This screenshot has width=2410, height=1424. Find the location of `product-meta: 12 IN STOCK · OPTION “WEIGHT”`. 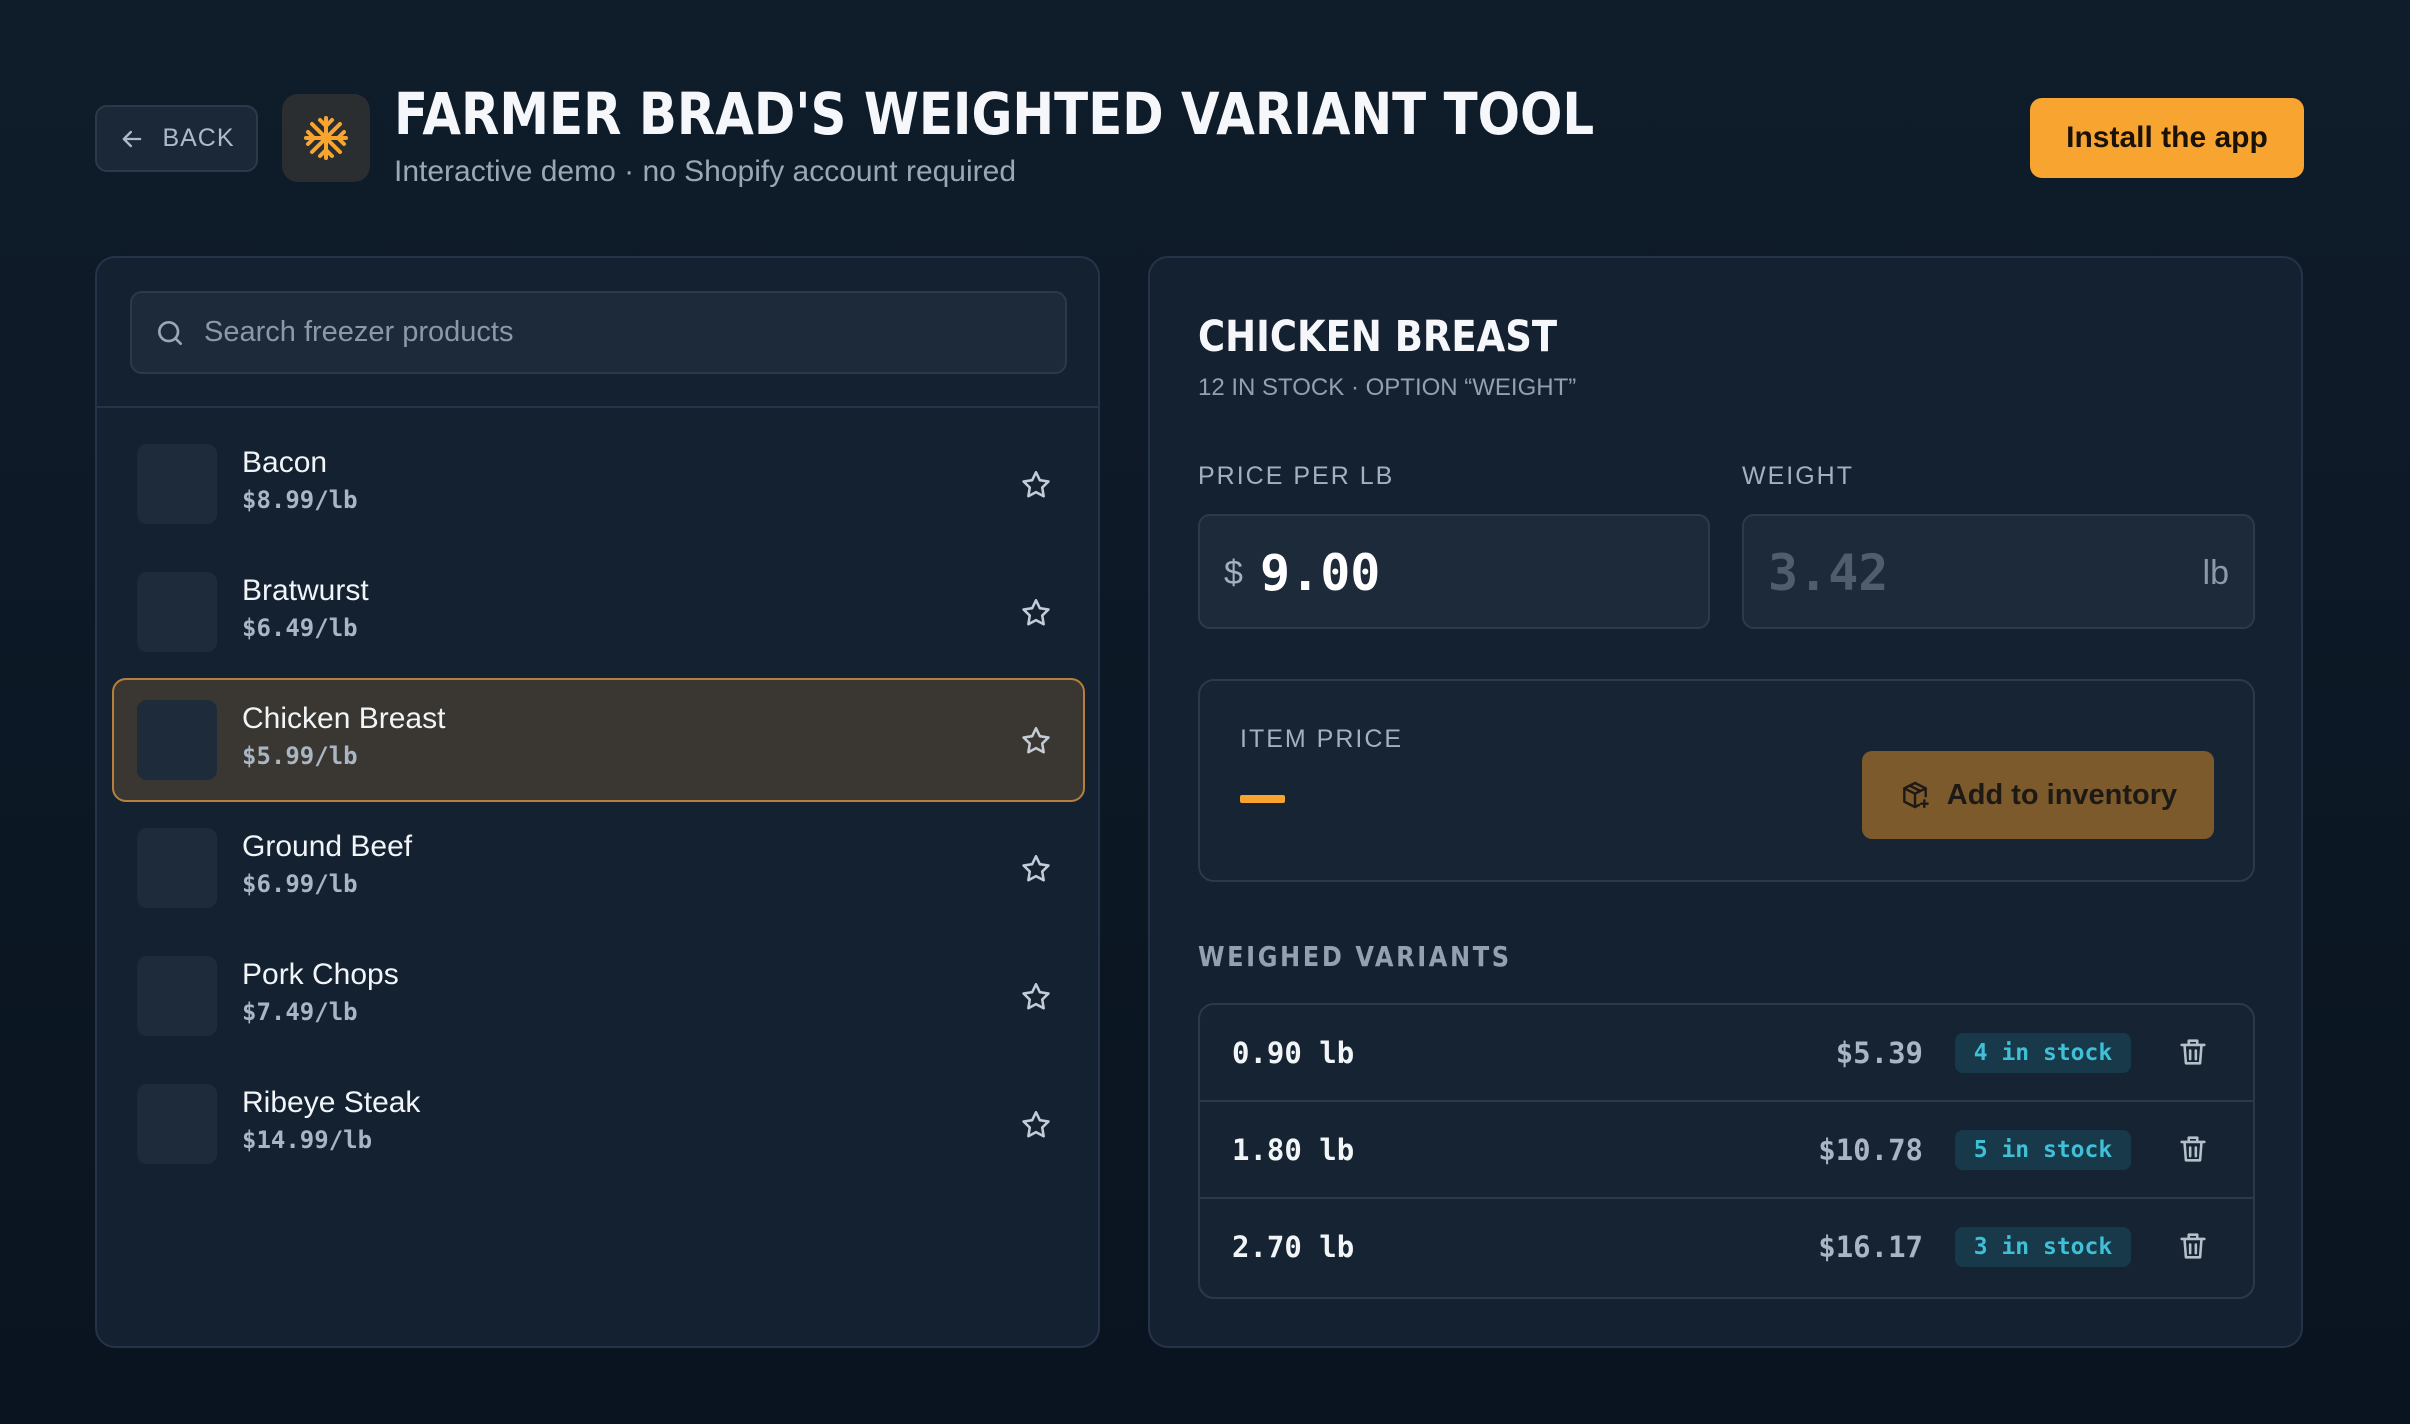

product-meta: 12 IN STOCK · OPTION “WEIGHT” is located at coordinates (1387, 387).